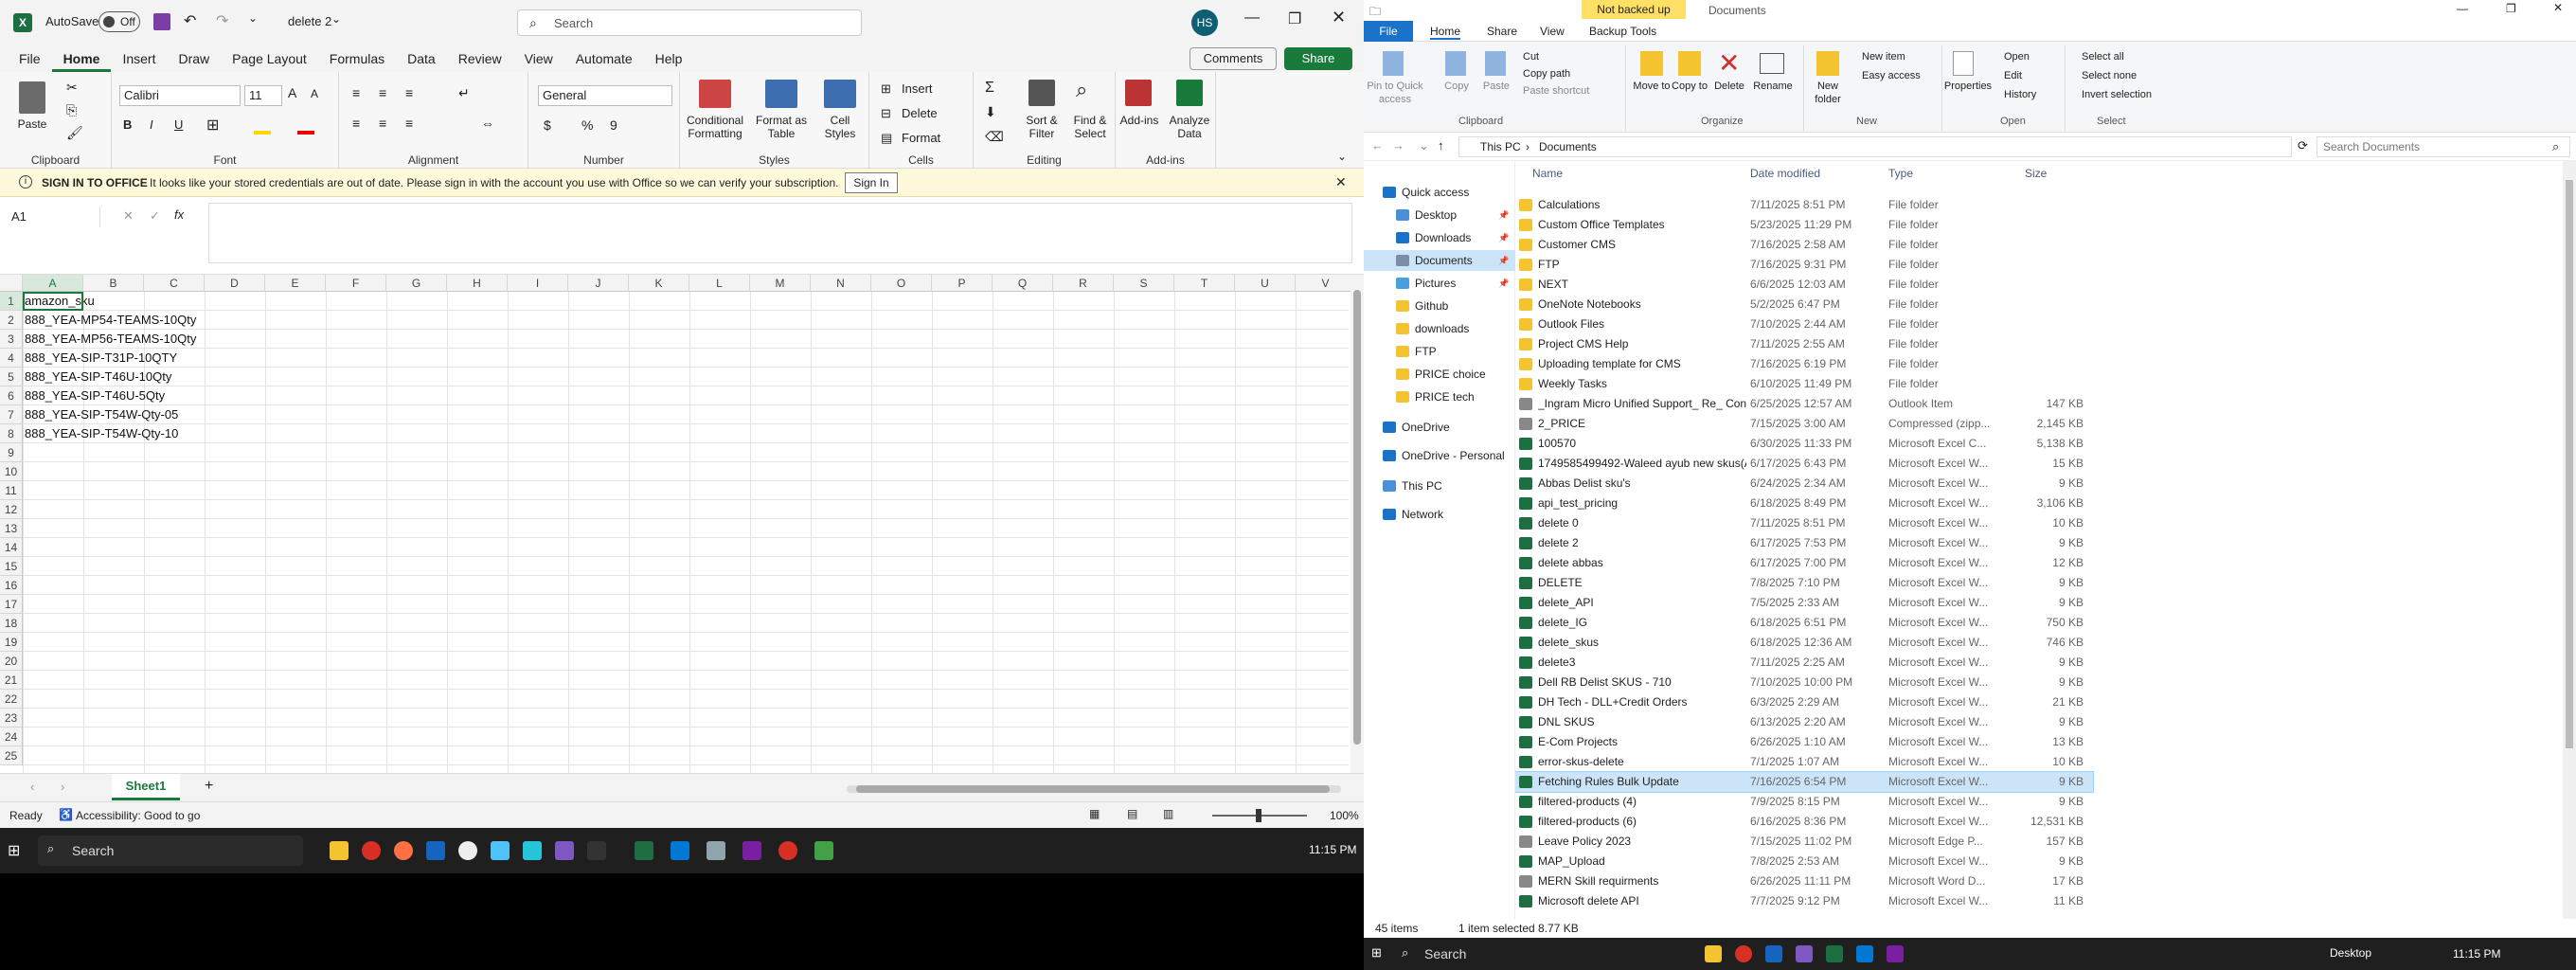  Describe the element at coordinates (1083, 283) in the screenshot. I see `column-header: R` at that location.